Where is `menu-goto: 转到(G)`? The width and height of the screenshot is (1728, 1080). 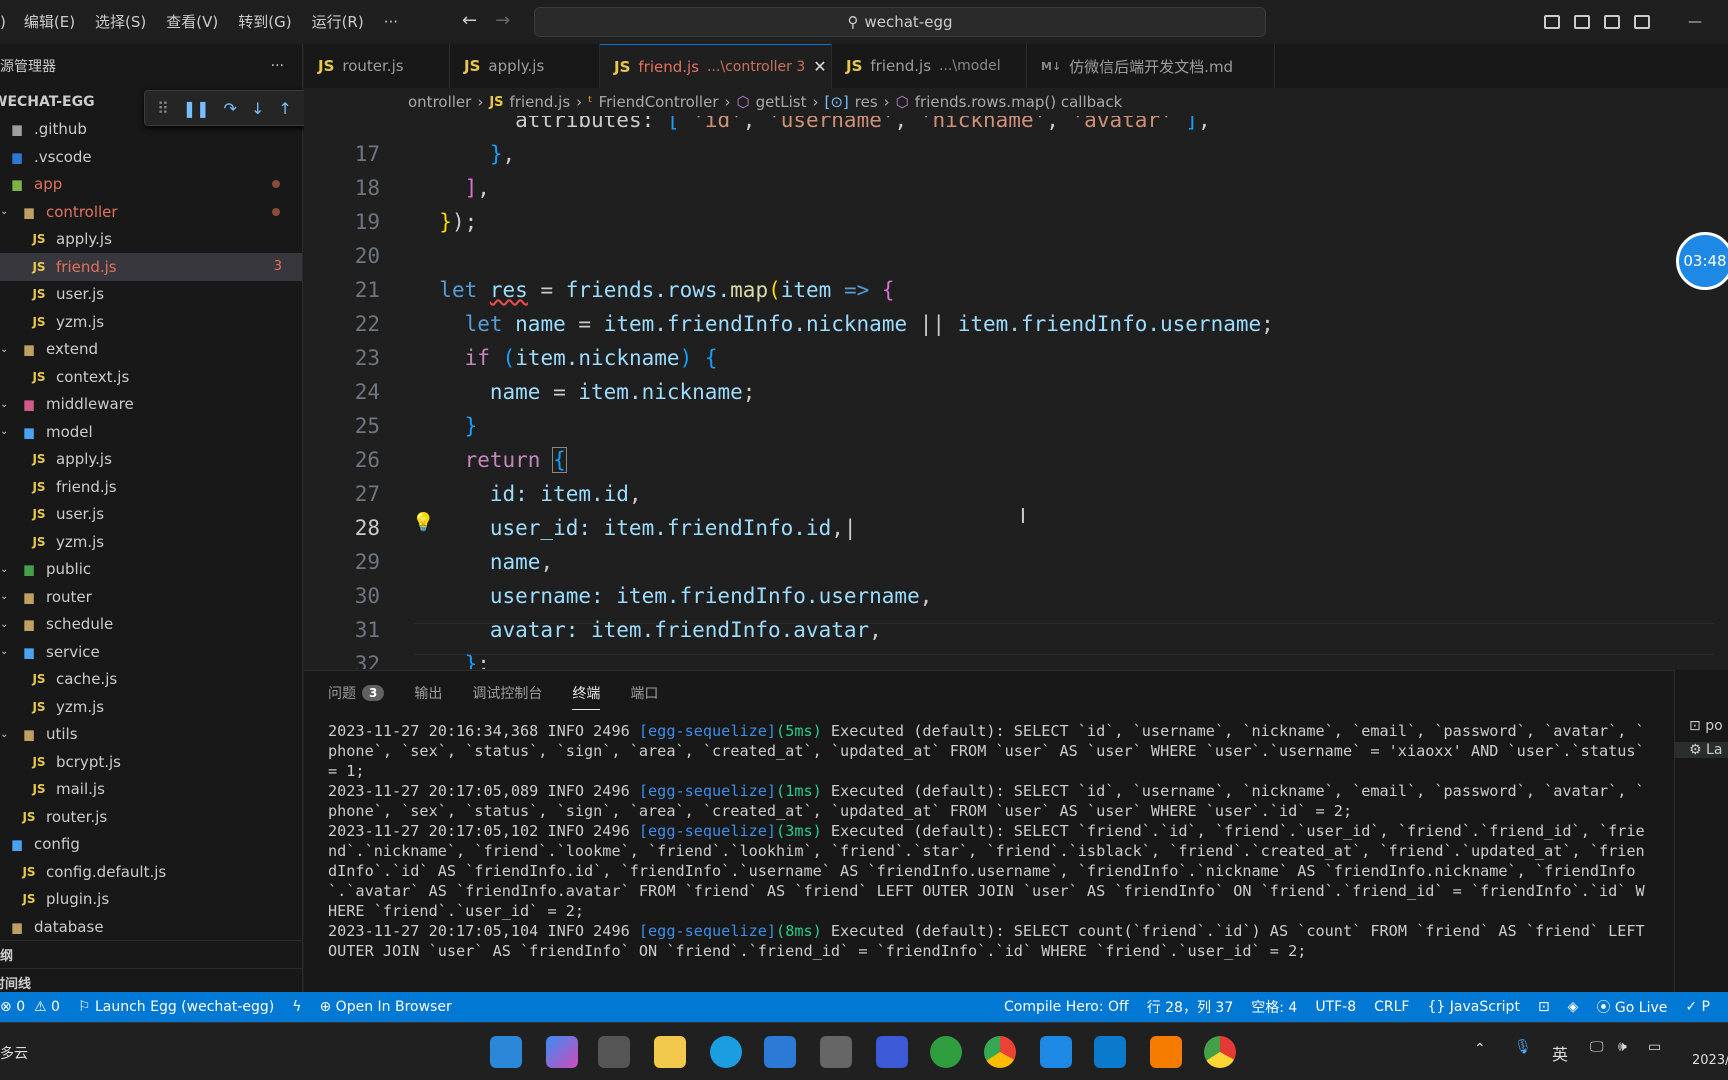
menu-goto: 转到(G) is located at coordinates (264, 22).